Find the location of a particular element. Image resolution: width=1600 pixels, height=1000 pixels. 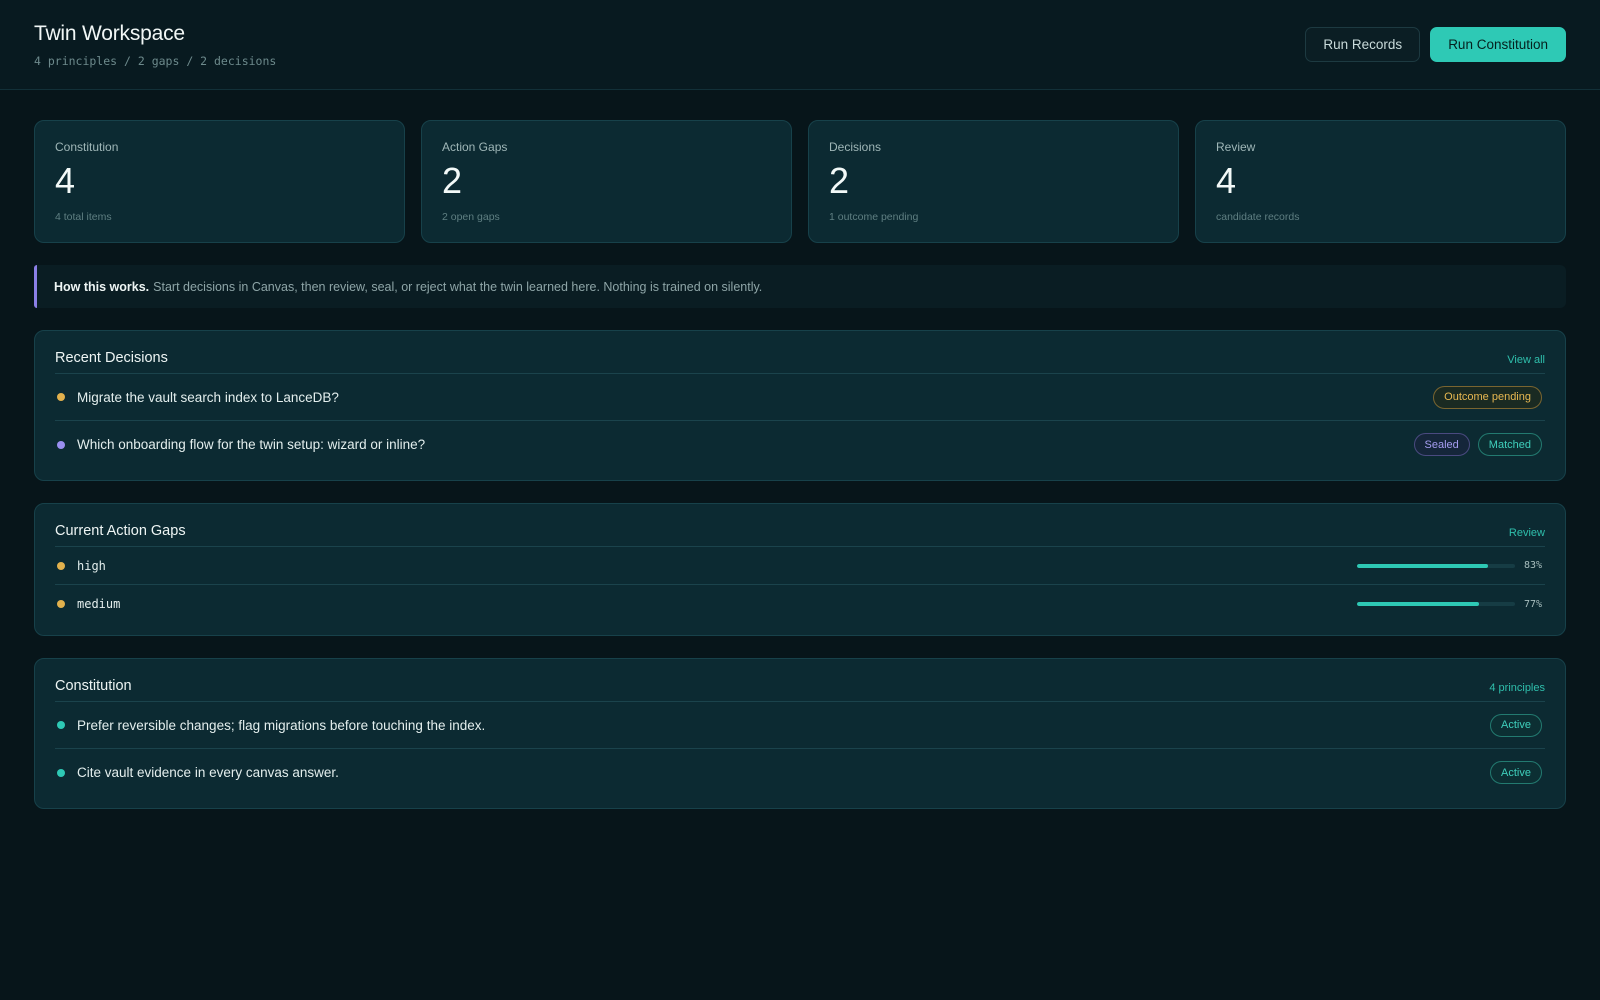

panel-header: Constitution 4 principles is located at coordinates (800, 680).